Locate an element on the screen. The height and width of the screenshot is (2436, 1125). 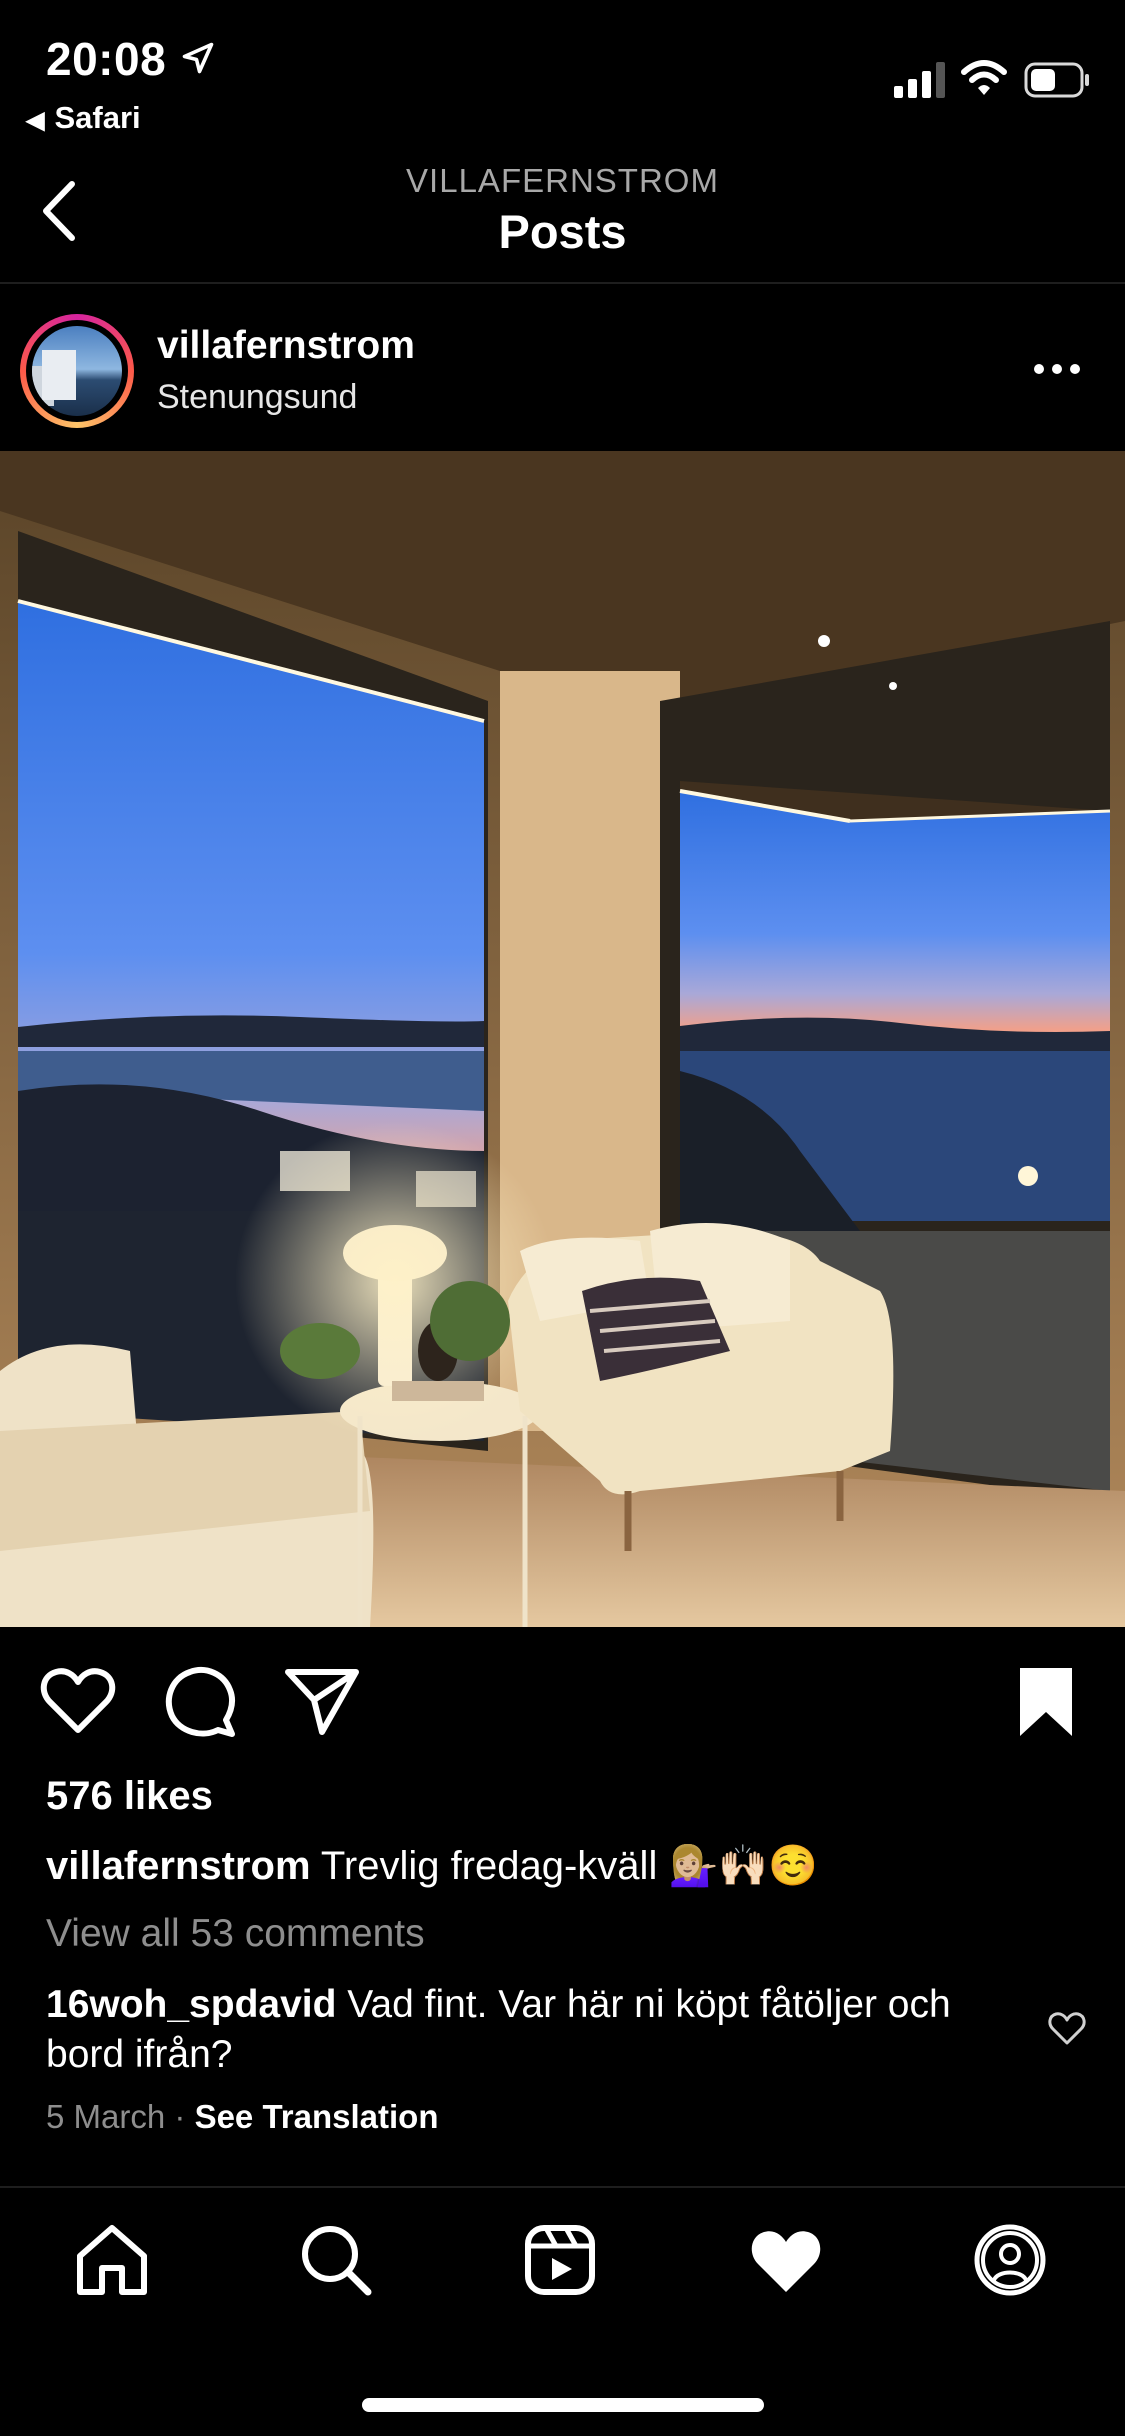
see-translation-link: See Translation is located at coordinates (317, 2116).